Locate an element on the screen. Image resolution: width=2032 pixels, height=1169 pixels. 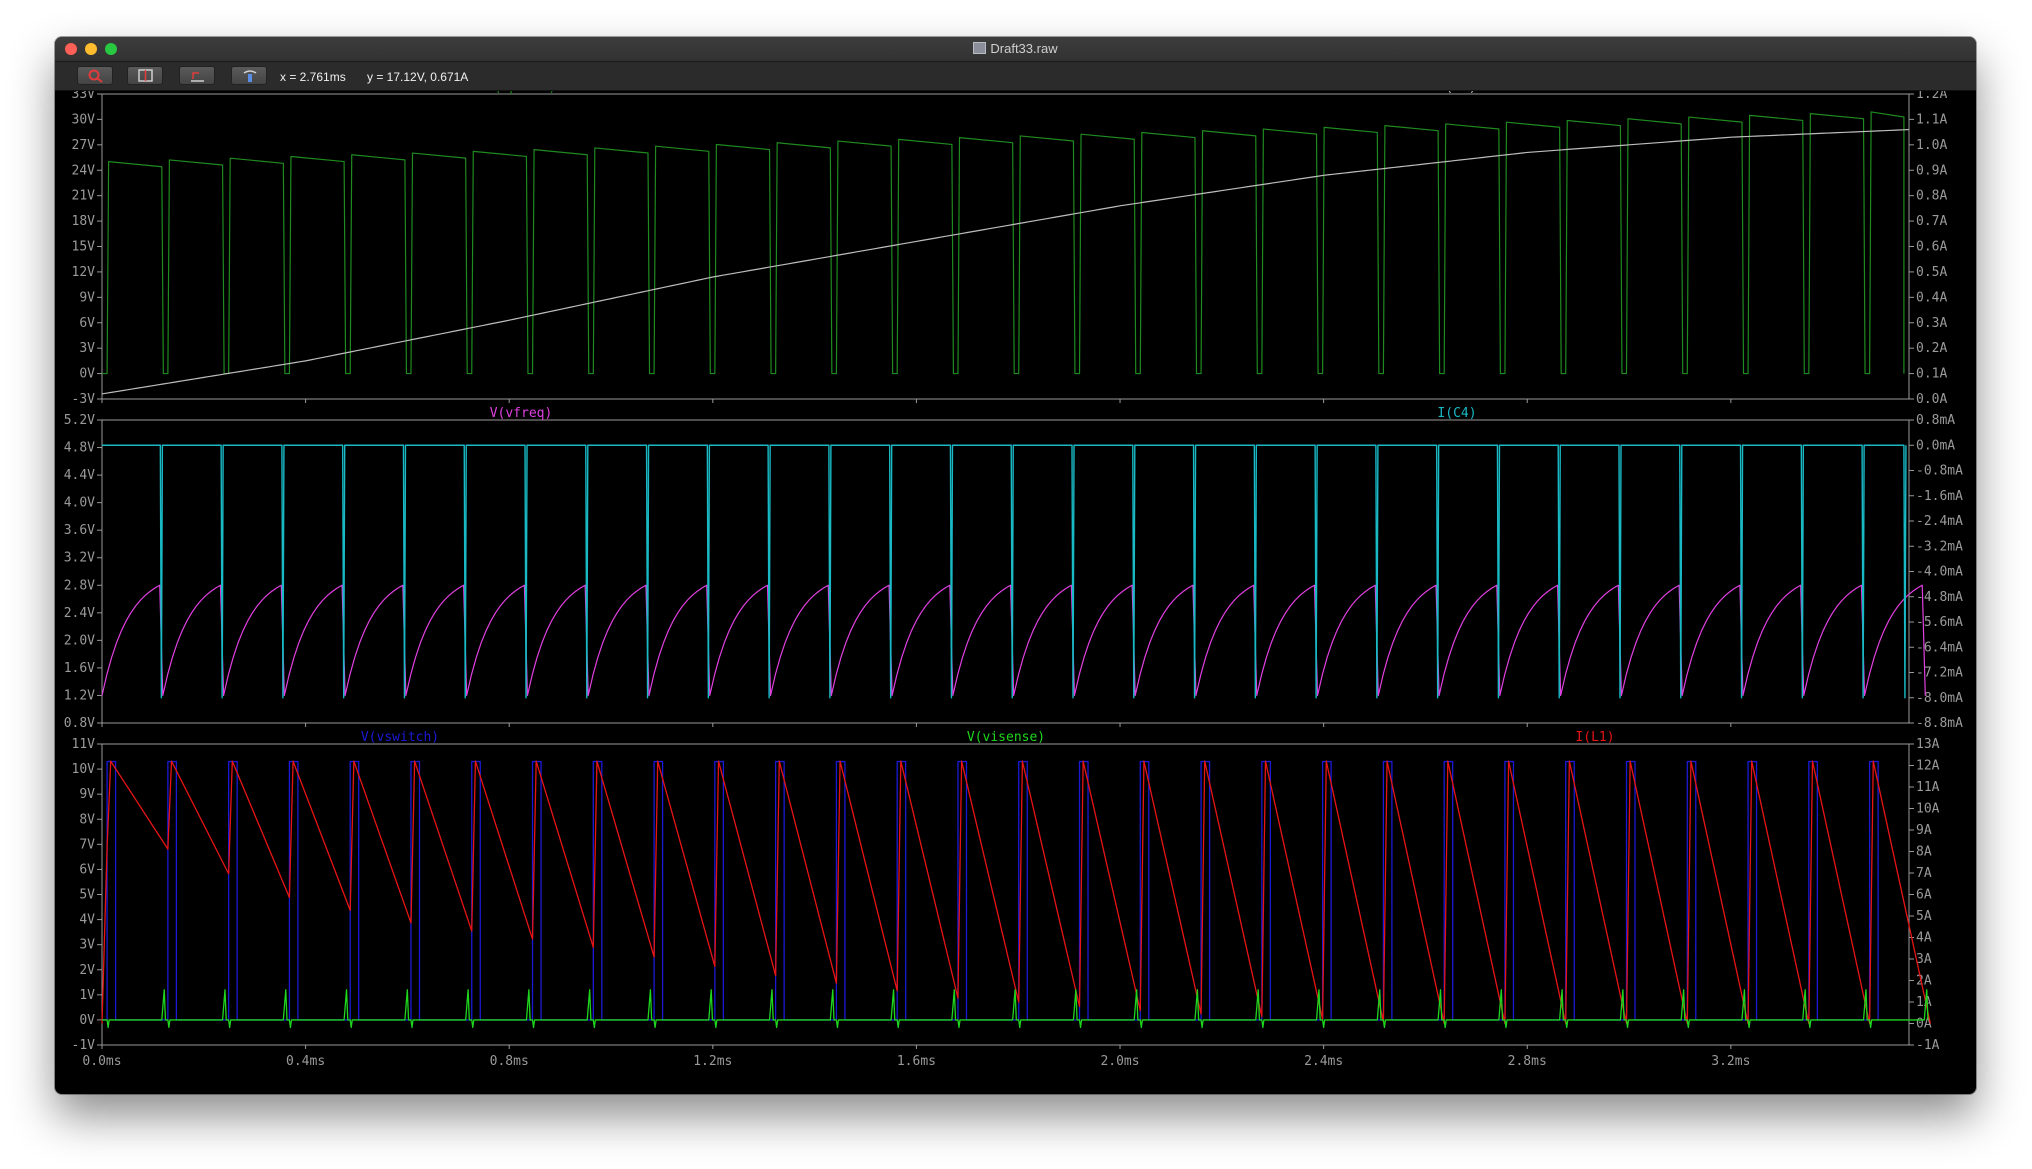
left-tick-label: 1.6V is located at coordinates (79, 668).